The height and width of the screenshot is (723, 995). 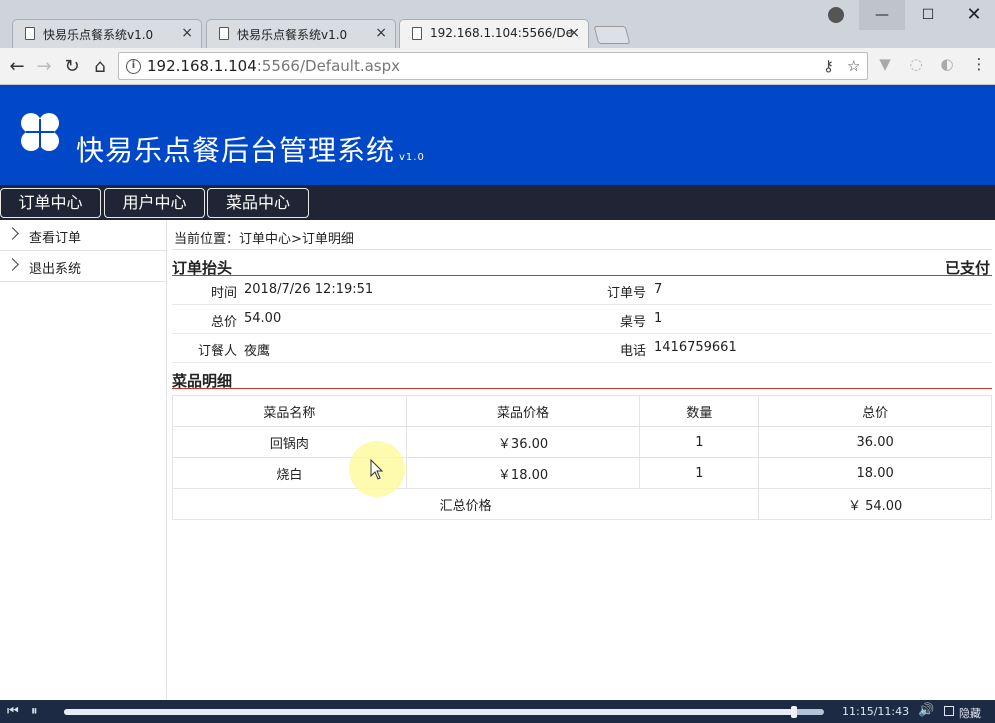 What do you see at coordinates (658, 289) in the screenshot?
I see `order-no-value: 7` at bounding box center [658, 289].